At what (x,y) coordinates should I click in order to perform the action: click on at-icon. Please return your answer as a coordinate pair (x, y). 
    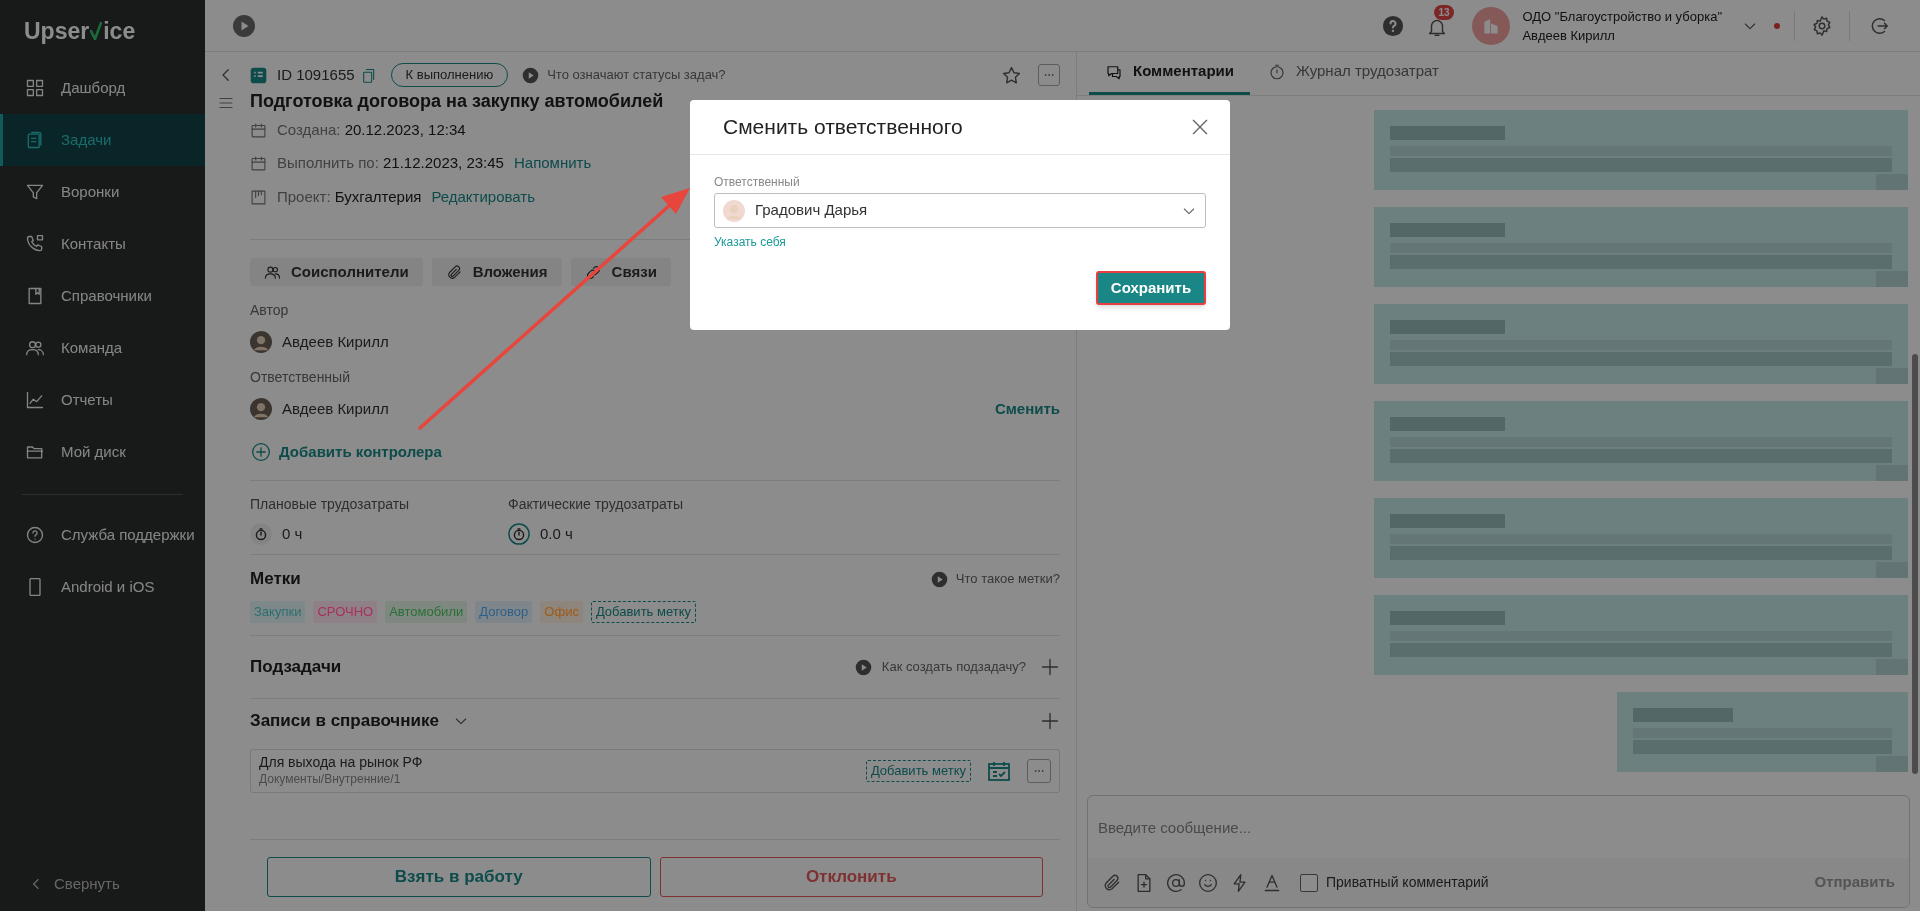
    Looking at the image, I should click on (1176, 882).